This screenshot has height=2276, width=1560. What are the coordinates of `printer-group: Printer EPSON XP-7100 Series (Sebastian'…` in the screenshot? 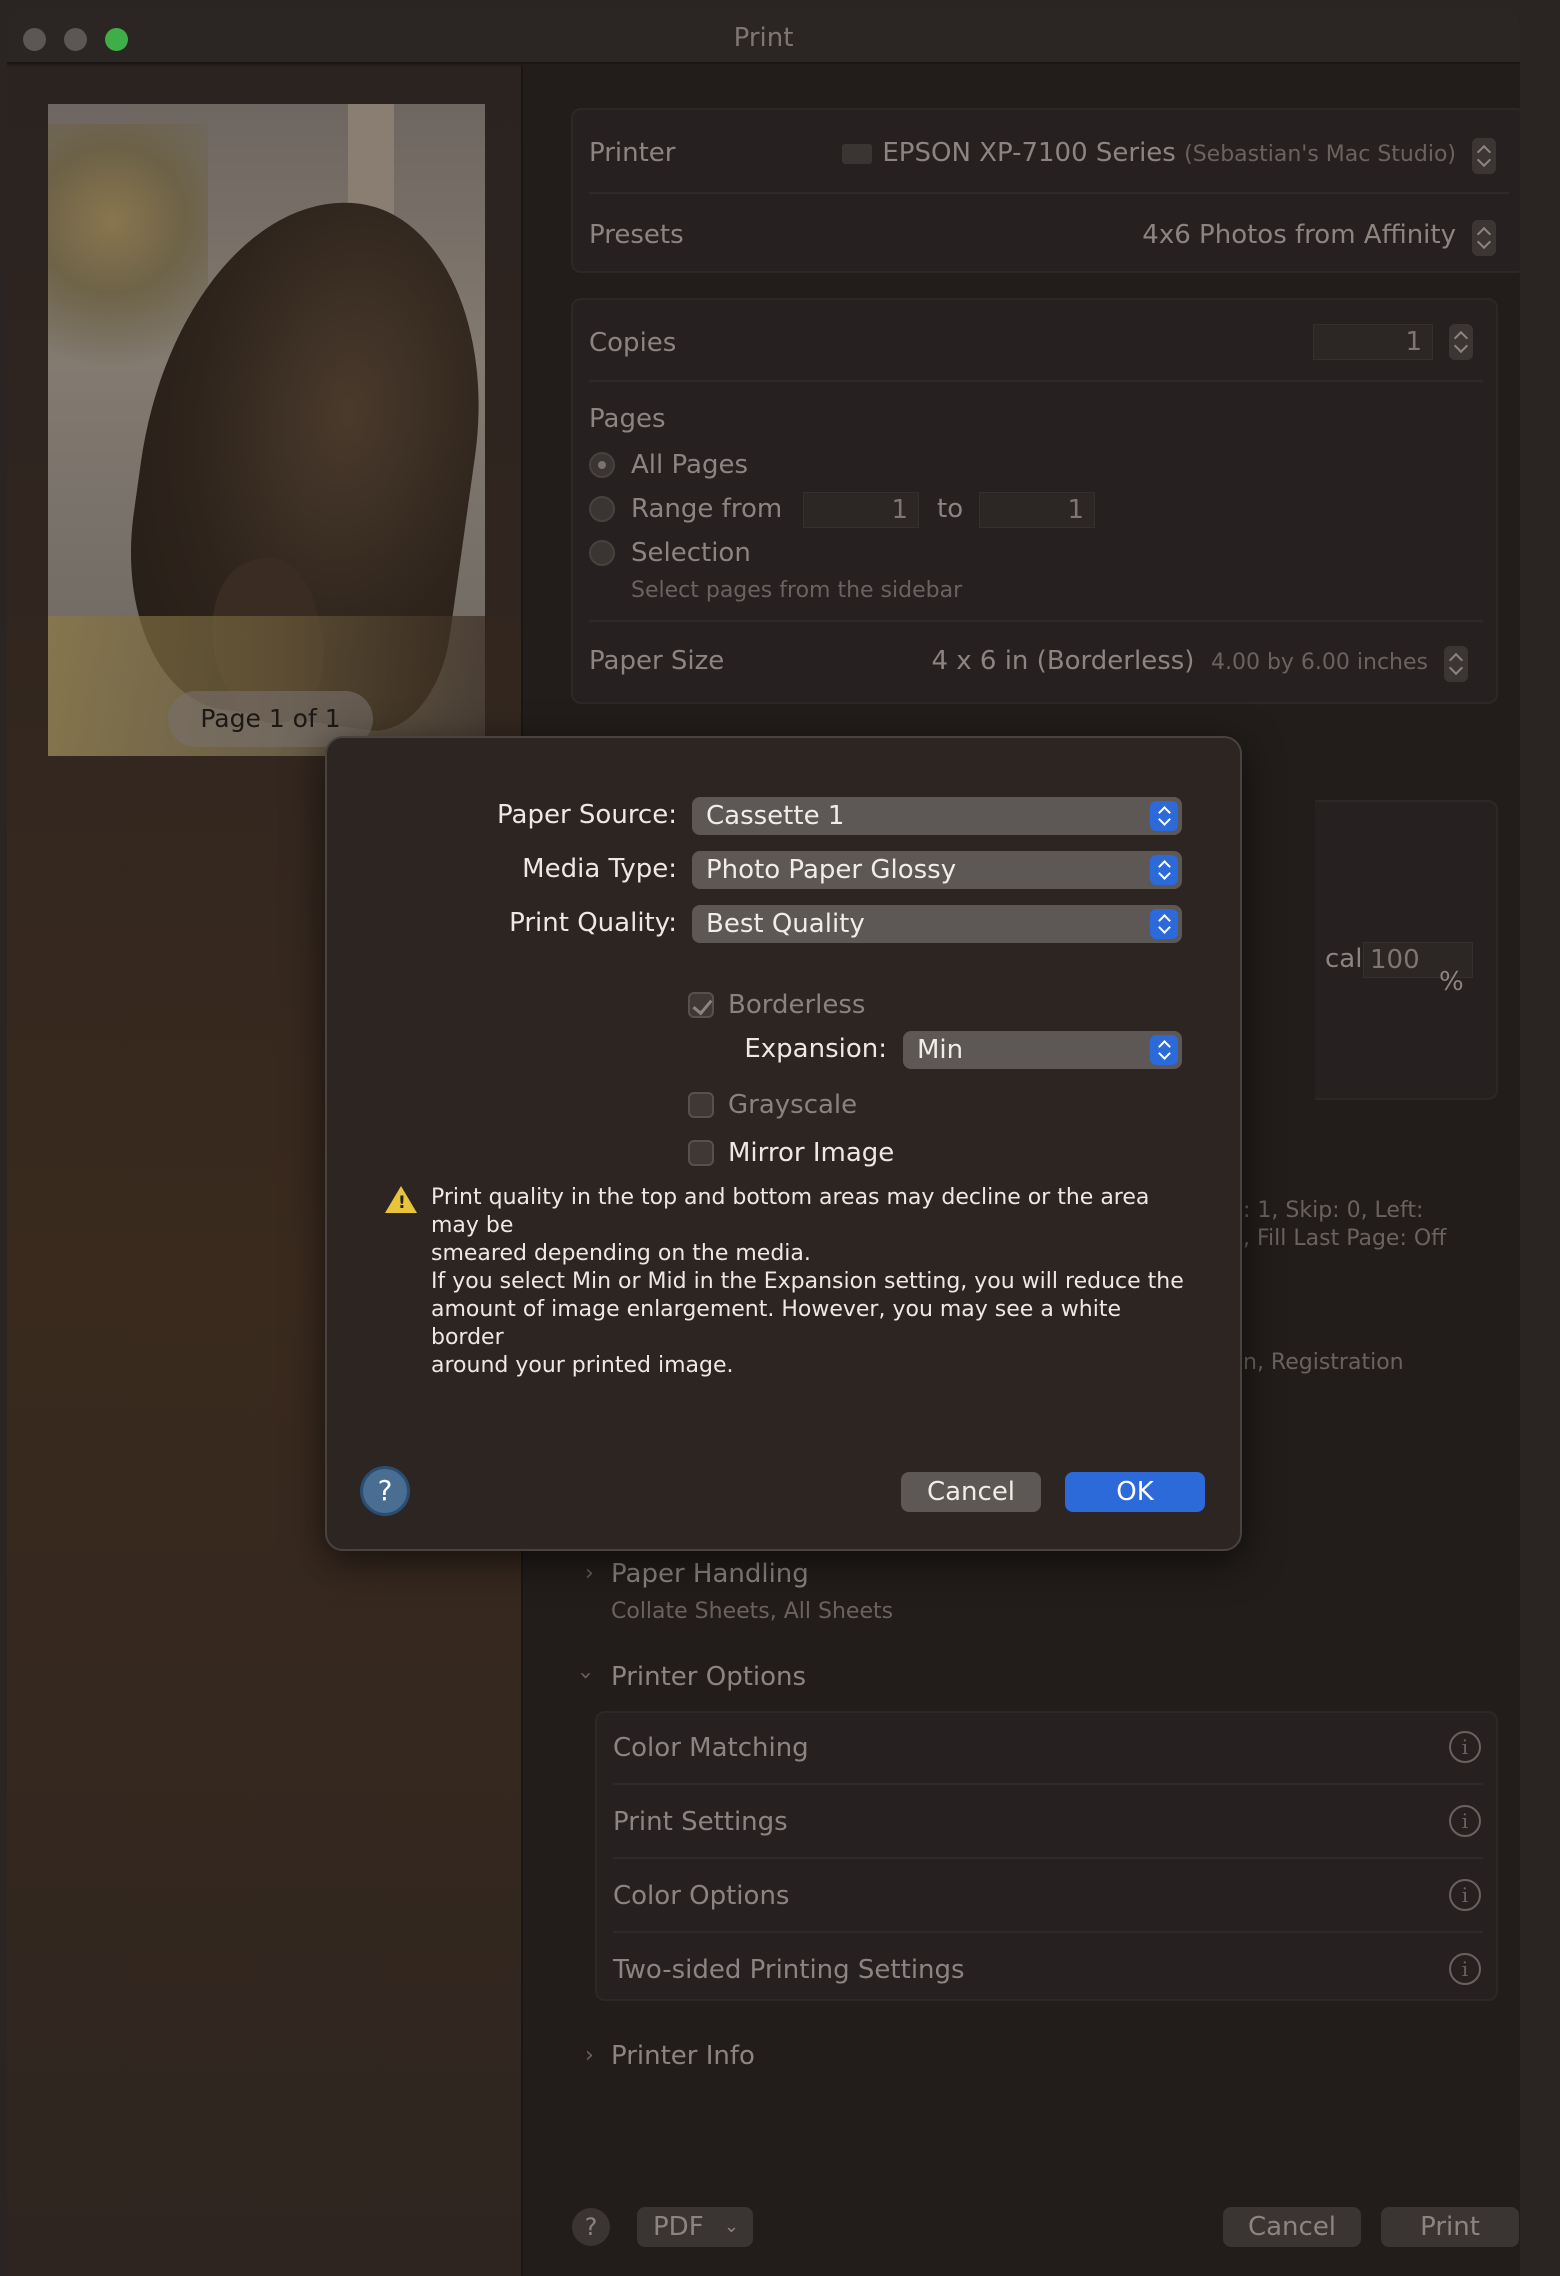 It's located at (1045, 190).